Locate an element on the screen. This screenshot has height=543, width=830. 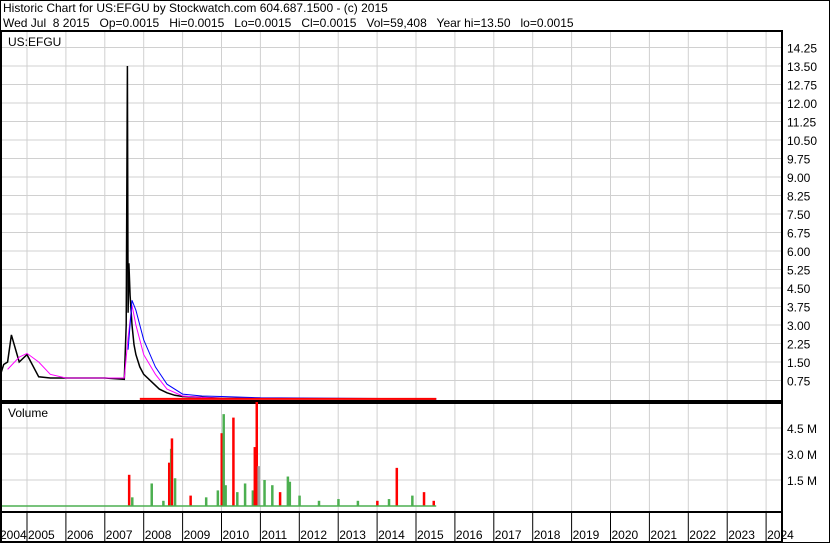
x-tick-label: 2011 is located at coordinates (274, 535).